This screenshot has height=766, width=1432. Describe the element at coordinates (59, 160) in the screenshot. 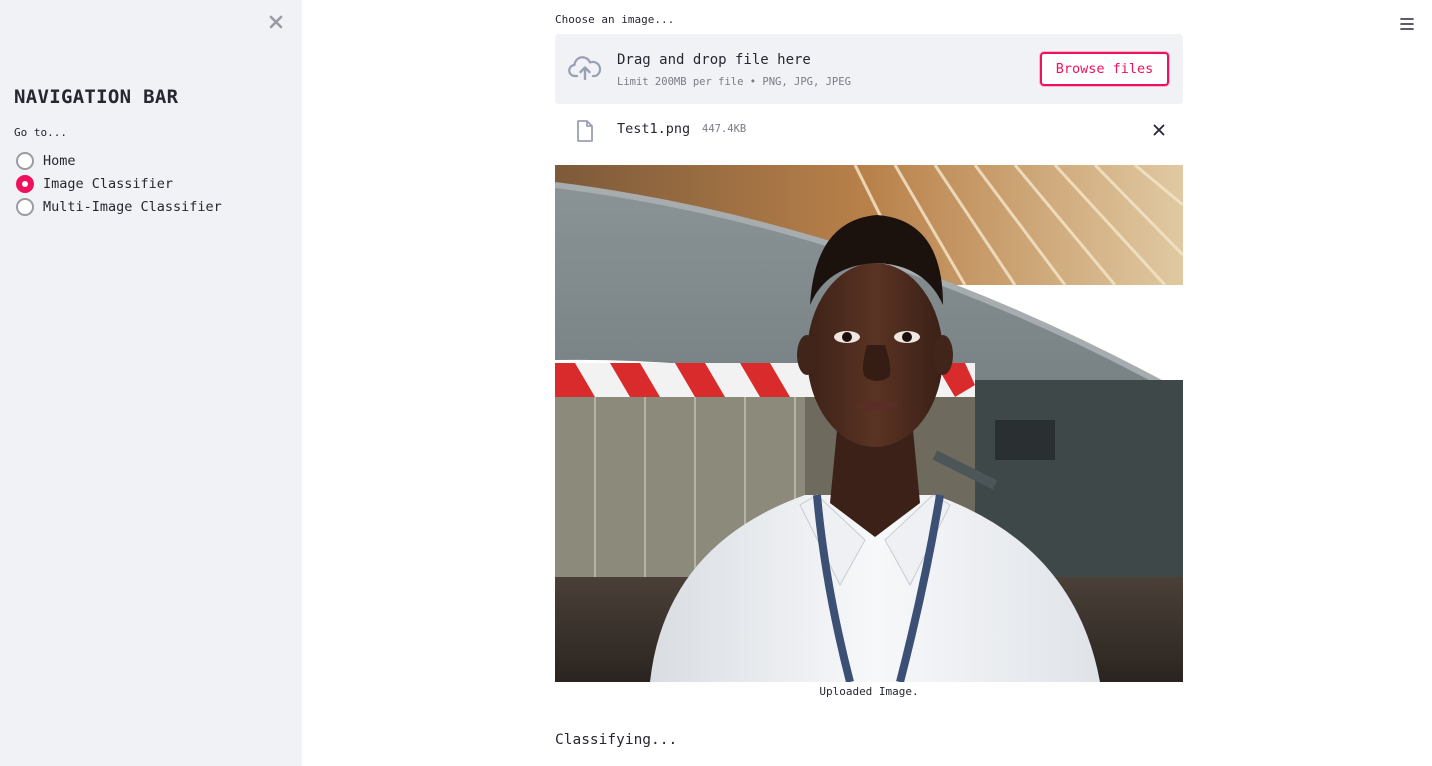

I see `radio-option-label: Home` at that location.